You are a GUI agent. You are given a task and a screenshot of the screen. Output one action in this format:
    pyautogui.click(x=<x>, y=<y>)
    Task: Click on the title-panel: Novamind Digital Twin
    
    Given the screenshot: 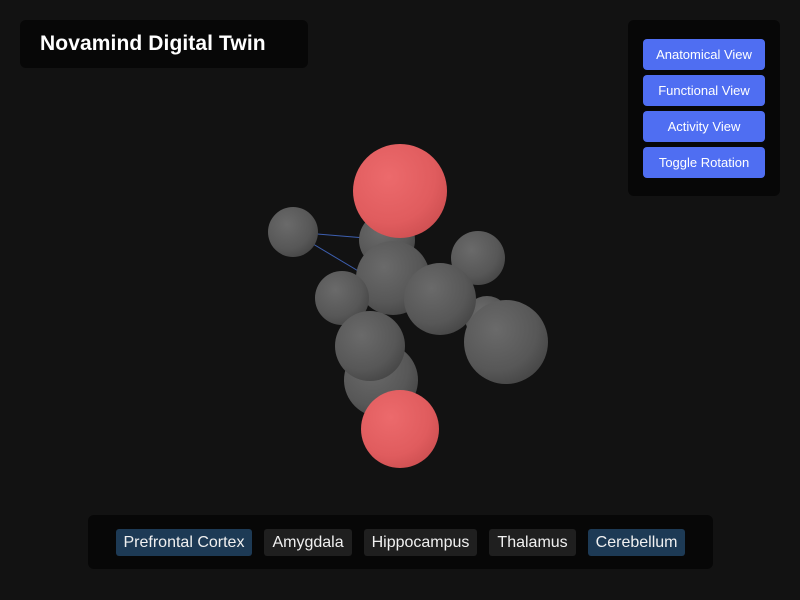 What is the action you would take?
    pyautogui.click(x=164, y=44)
    